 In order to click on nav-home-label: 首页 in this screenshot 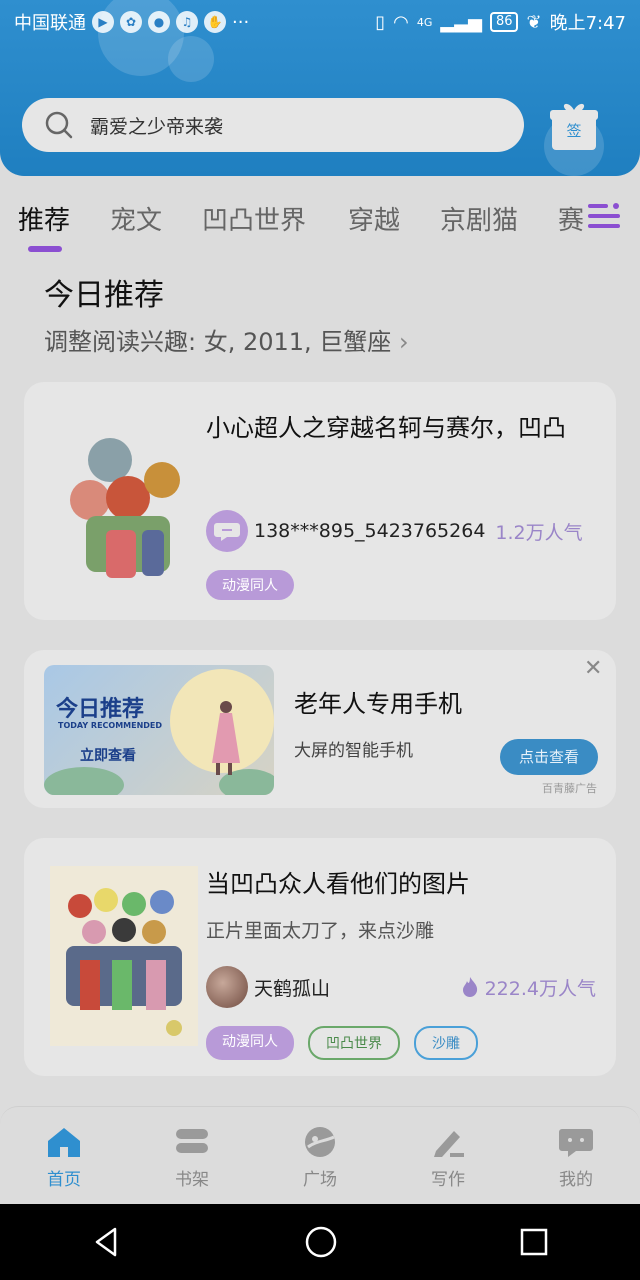, I will do `click(64, 1180)`.